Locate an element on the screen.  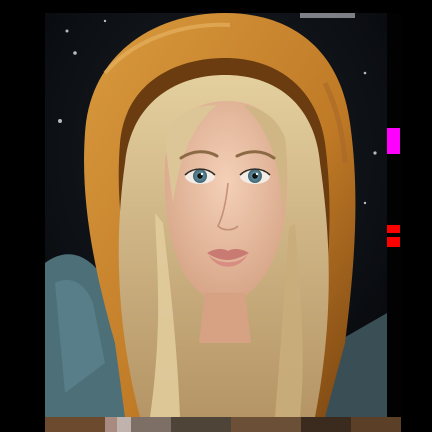
glitch-artifact-magenta is located at coordinates (393, 141).